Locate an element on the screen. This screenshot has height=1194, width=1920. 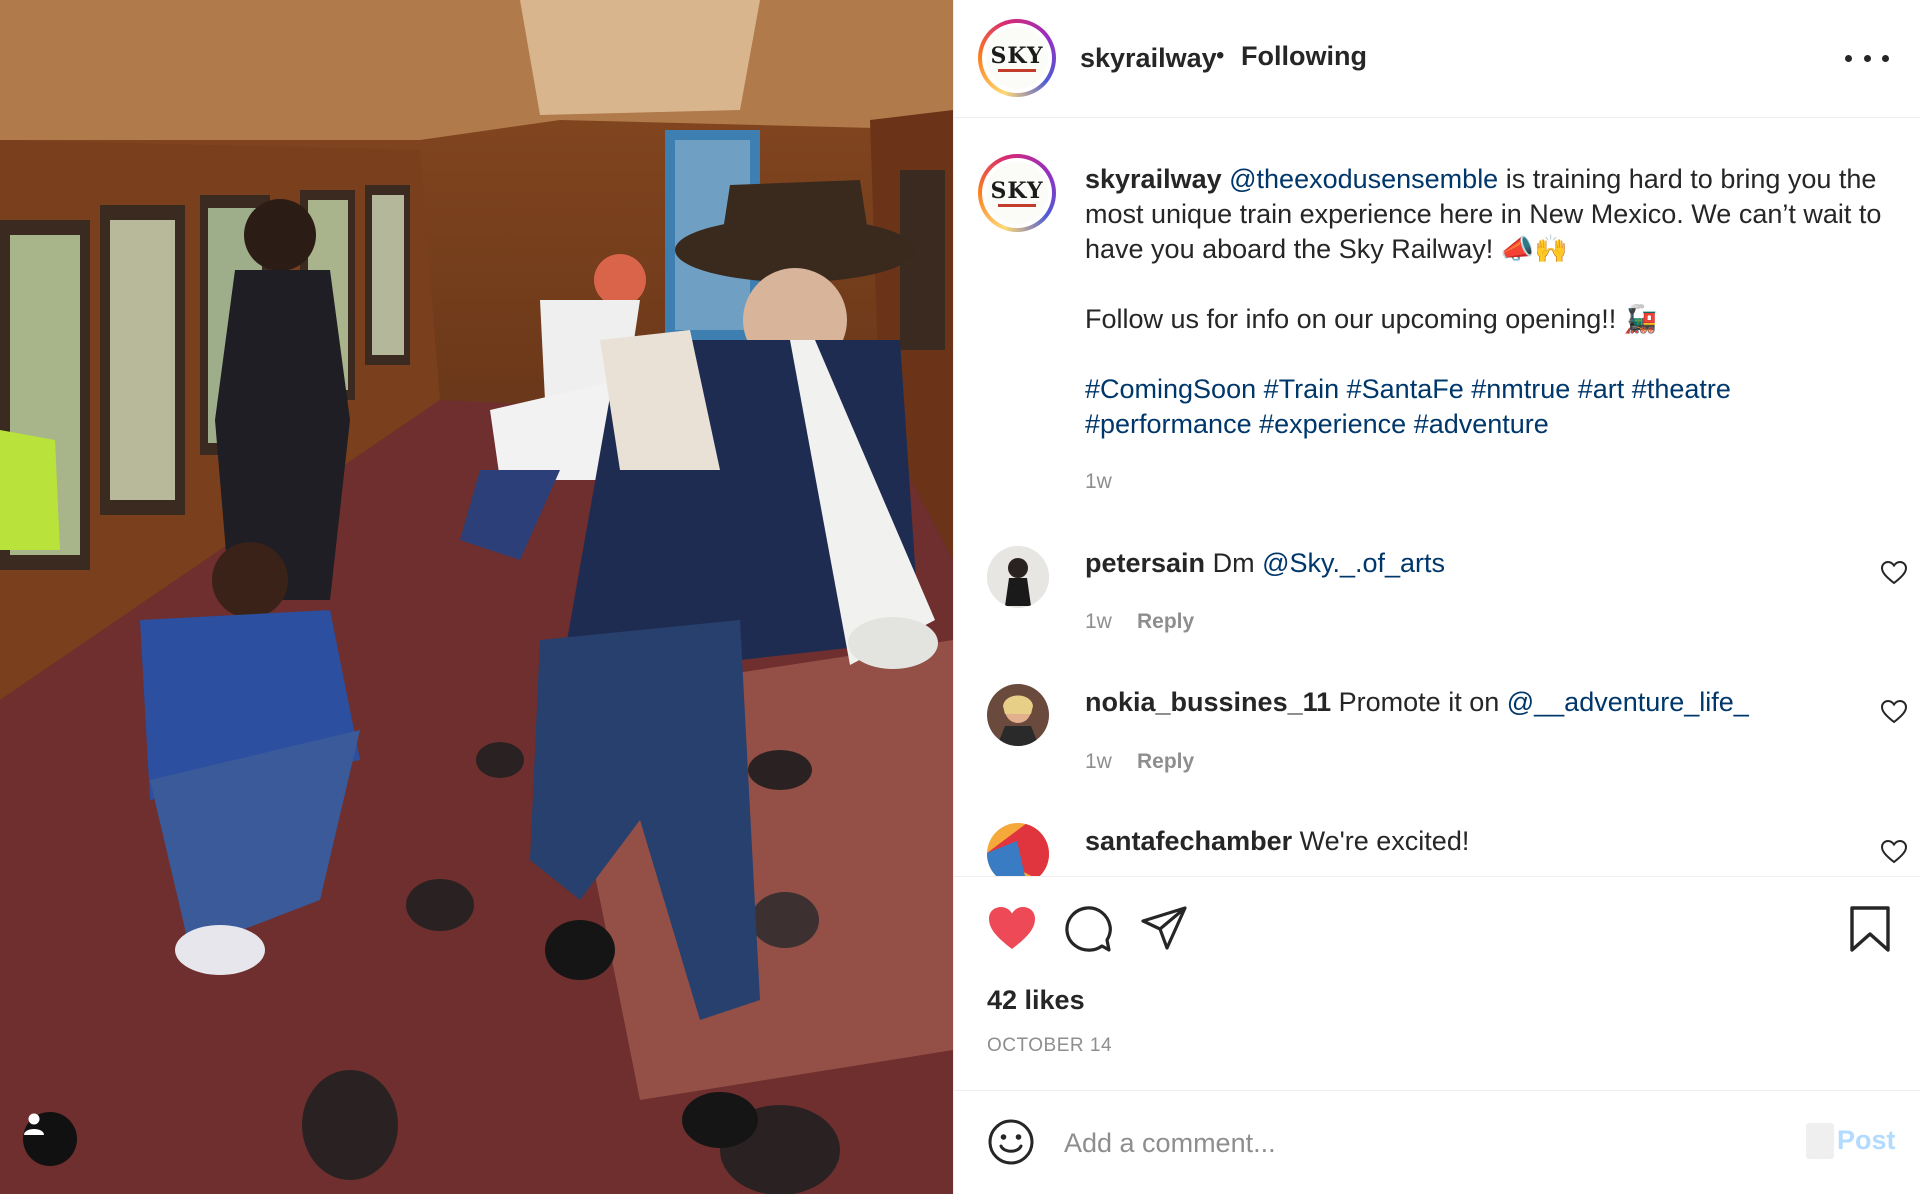
comment-mention: @Sky._.of_arts is located at coordinates (1353, 563).